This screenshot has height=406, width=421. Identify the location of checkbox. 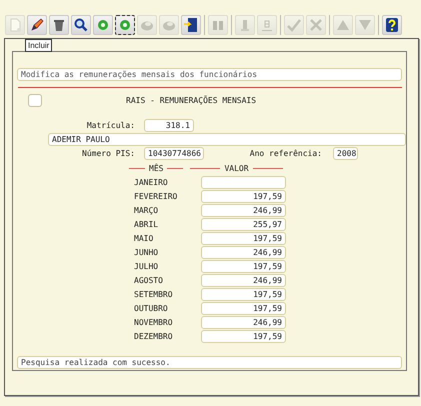
(35, 100).